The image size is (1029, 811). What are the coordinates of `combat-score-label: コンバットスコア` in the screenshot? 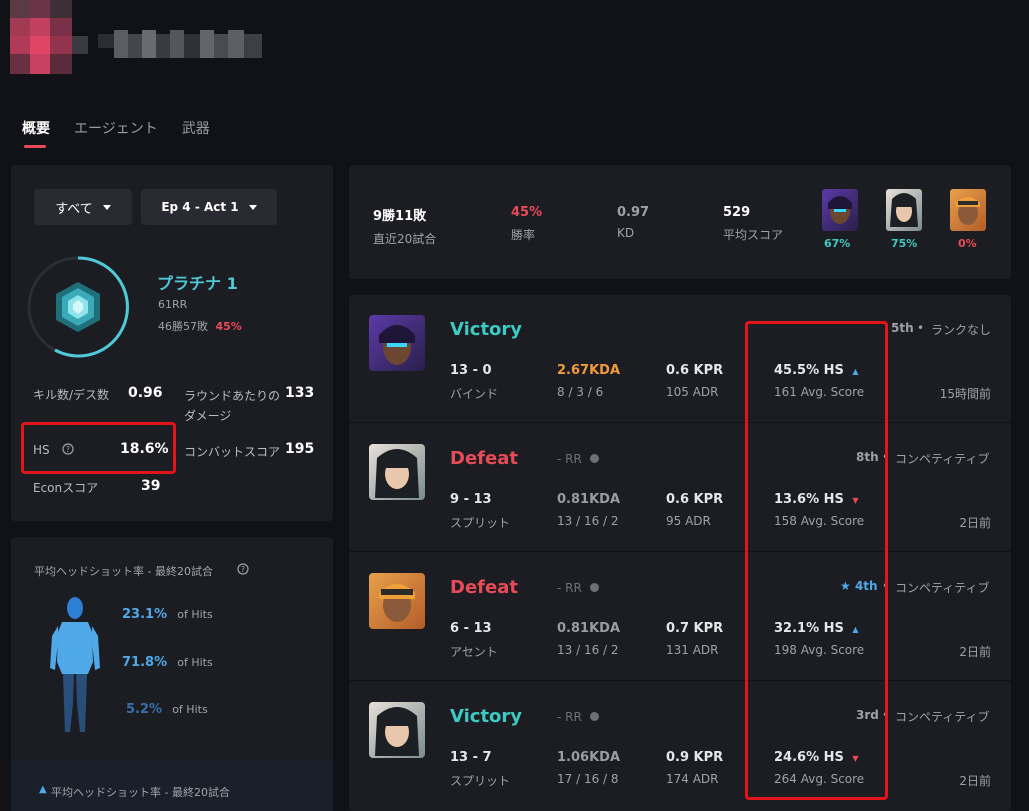 It's located at (232, 452).